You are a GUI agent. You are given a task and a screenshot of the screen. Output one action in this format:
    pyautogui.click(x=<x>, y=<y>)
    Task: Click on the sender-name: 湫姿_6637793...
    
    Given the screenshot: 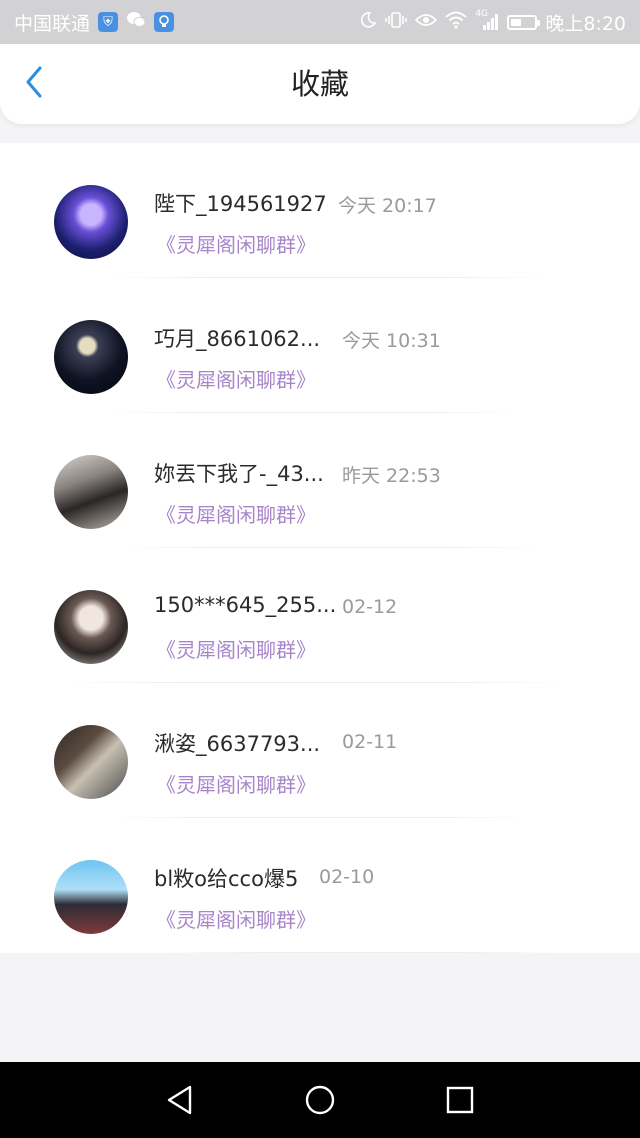 What is the action you would take?
    pyautogui.click(x=237, y=744)
    